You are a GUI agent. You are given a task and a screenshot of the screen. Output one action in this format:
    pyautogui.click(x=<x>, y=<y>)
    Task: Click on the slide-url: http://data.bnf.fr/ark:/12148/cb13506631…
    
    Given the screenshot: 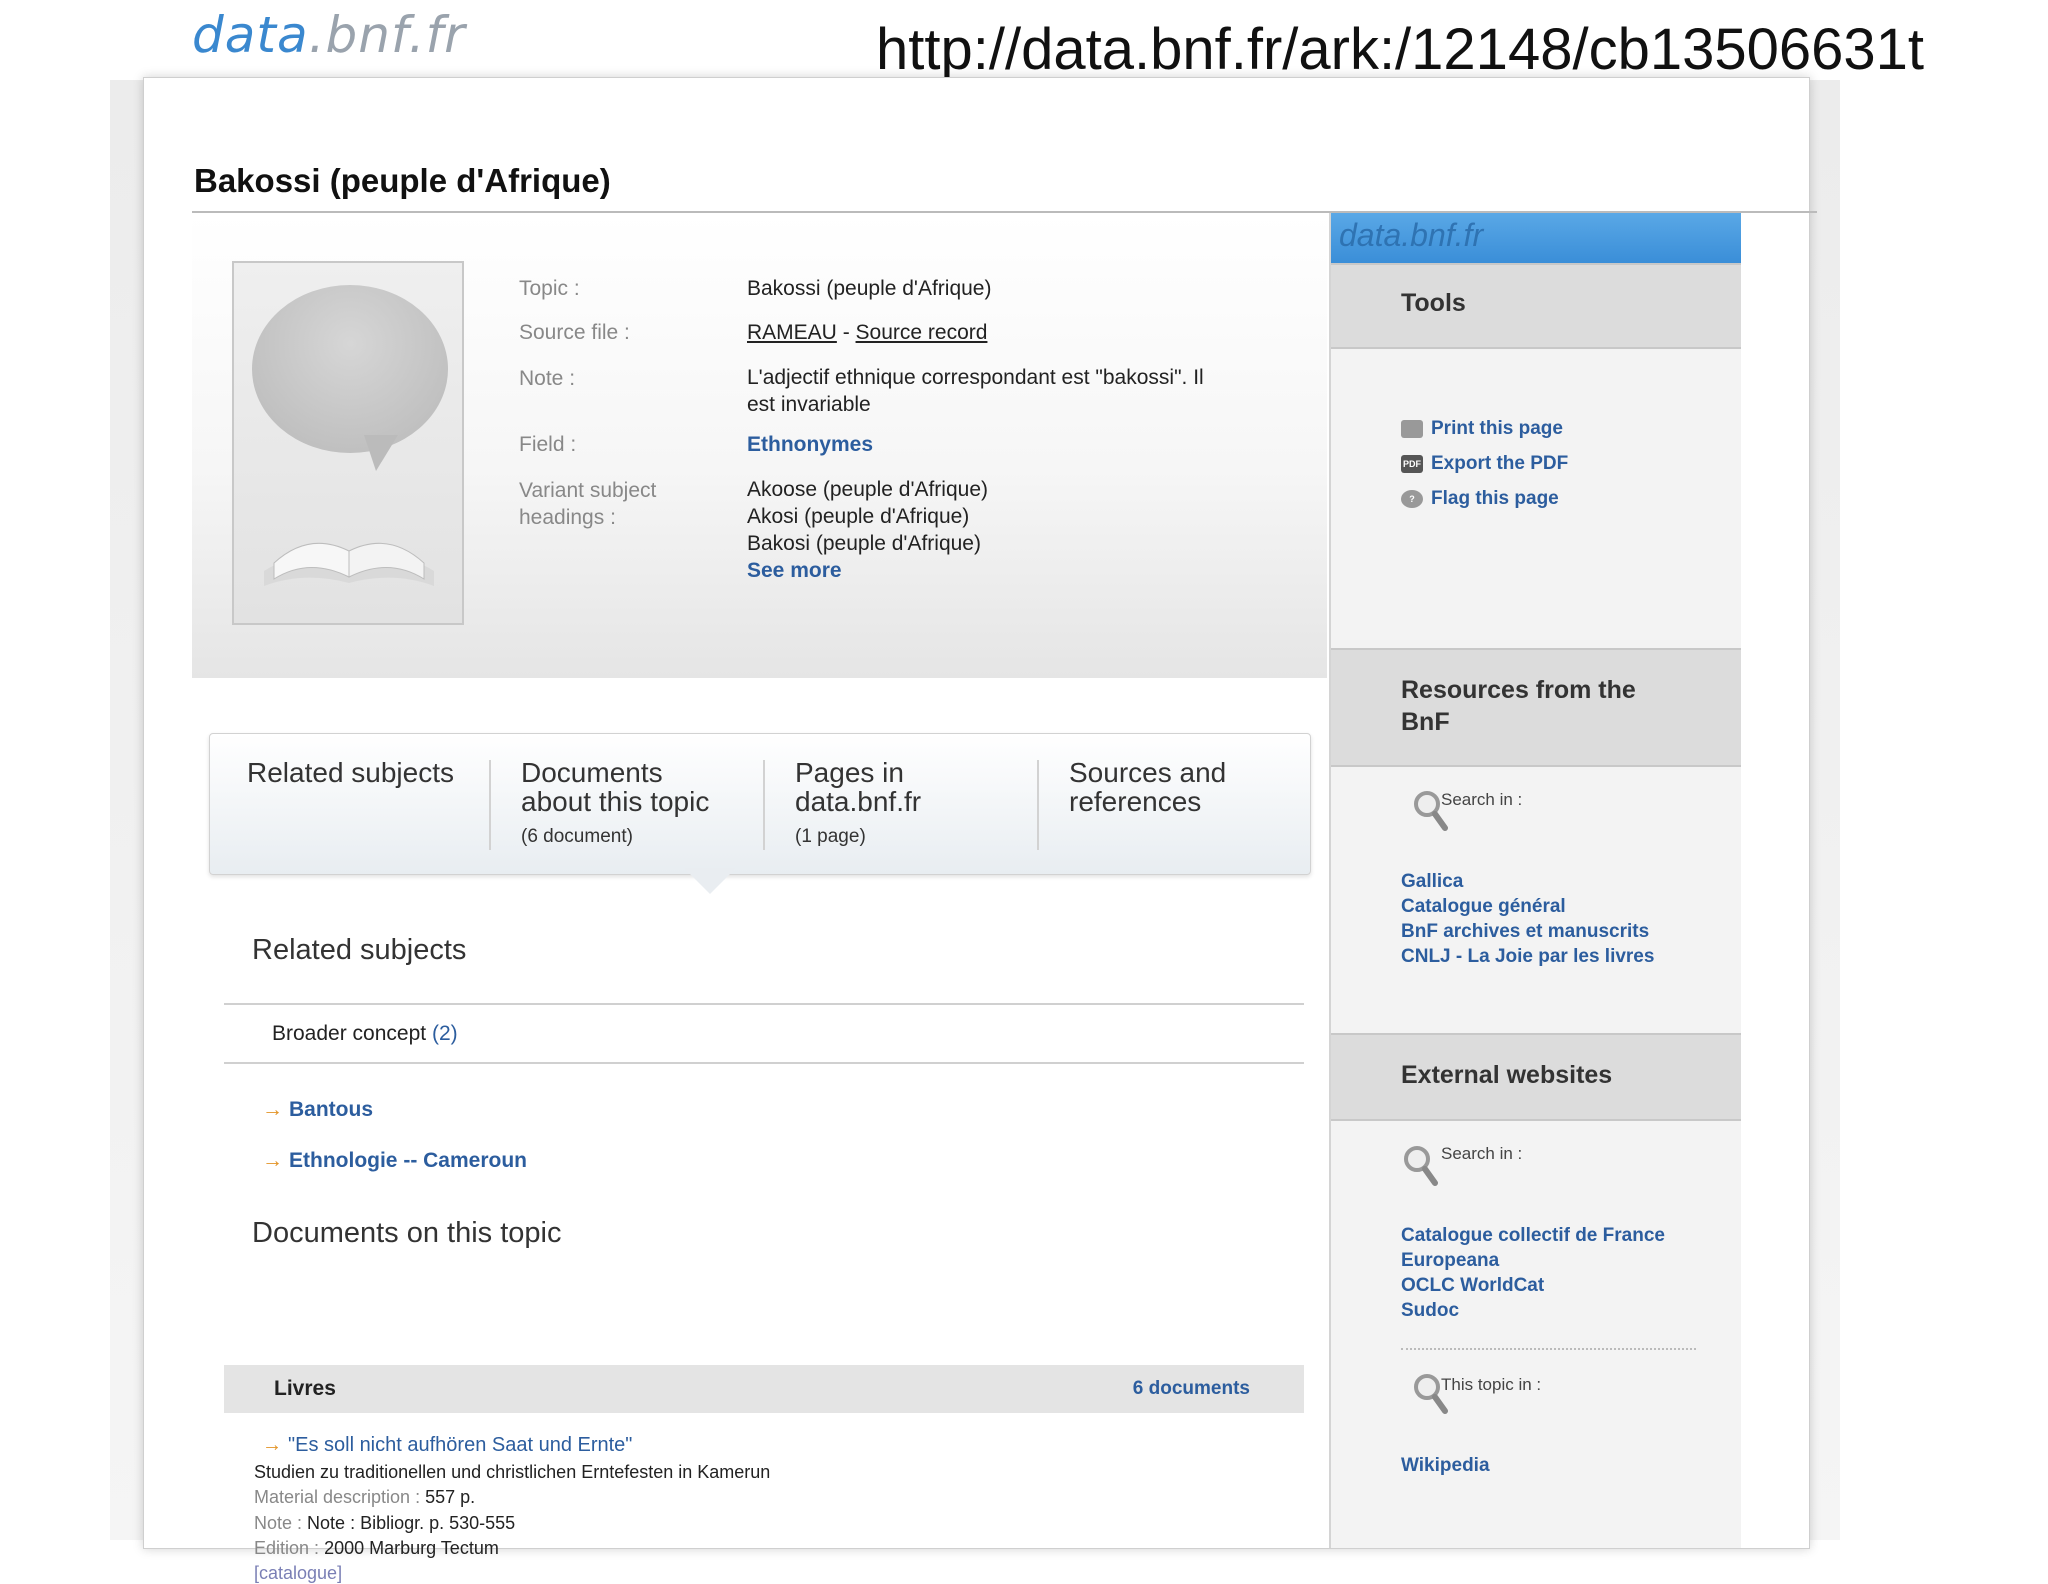 What is the action you would take?
    pyautogui.click(x=1400, y=49)
    